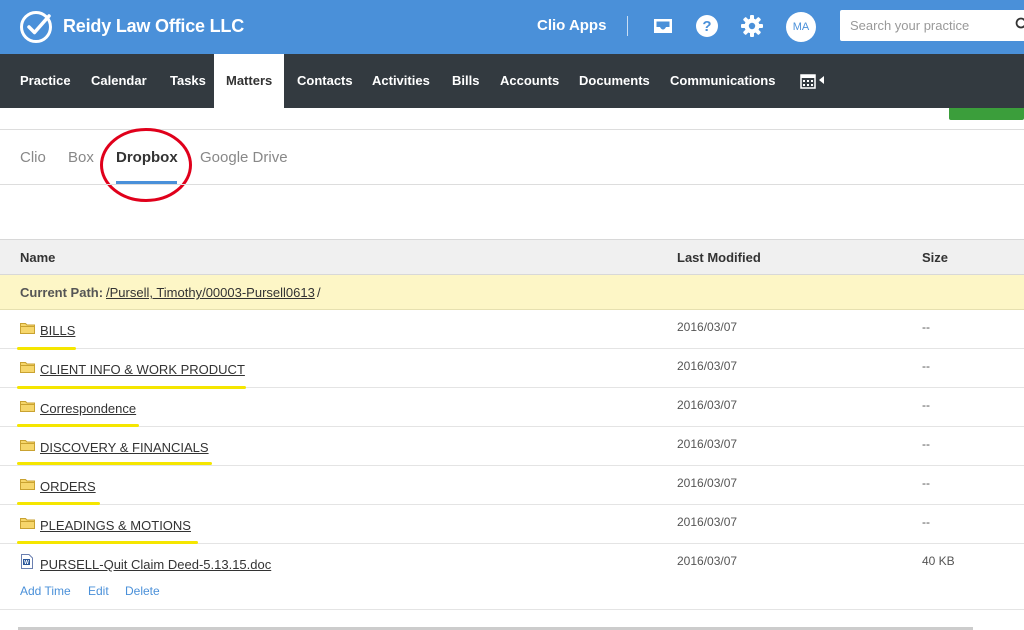  Describe the element at coordinates (627, 26) in the screenshot. I see `header-divider` at that location.